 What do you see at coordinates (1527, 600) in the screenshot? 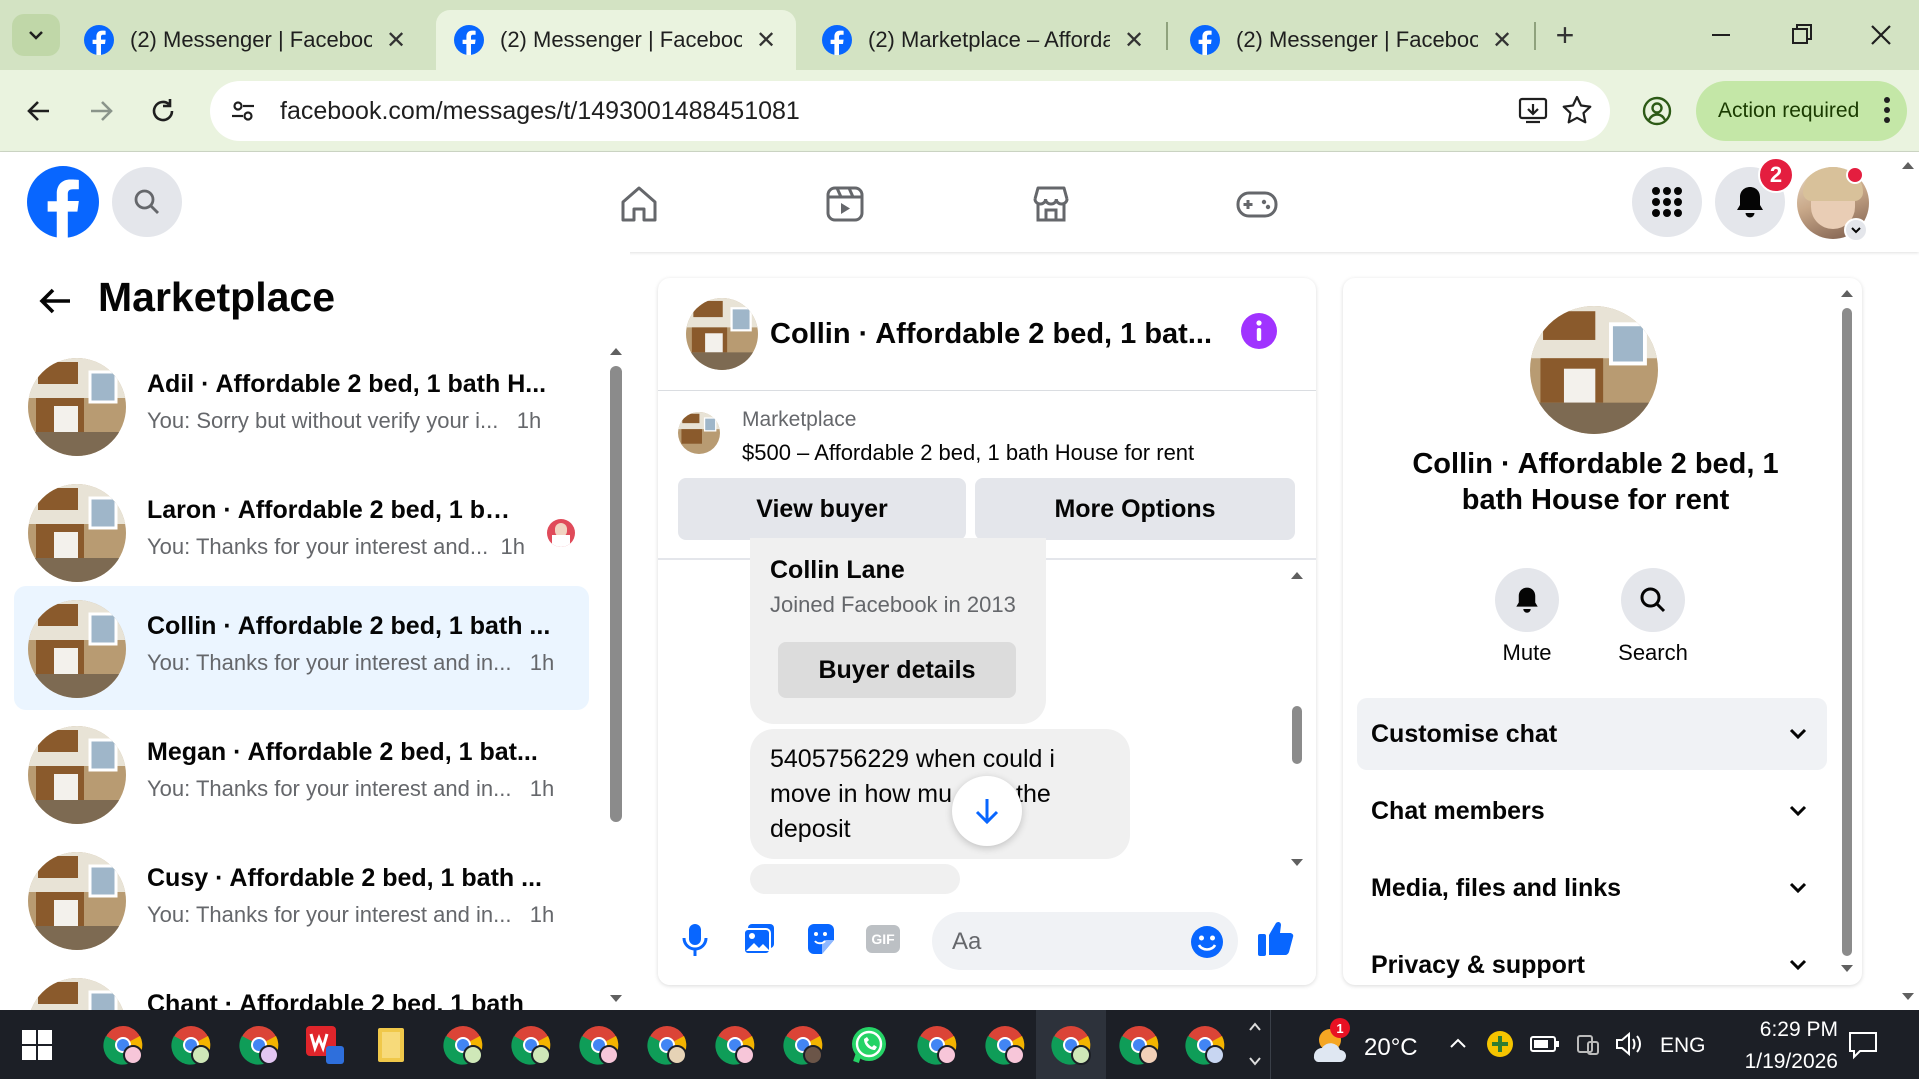
I see `mute-button` at bounding box center [1527, 600].